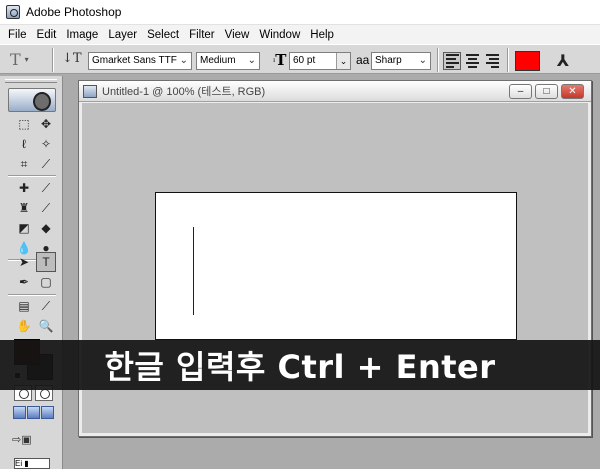 The image size is (600, 469). Describe the element at coordinates (24, 326) in the screenshot. I see `hand-tool-icon: ✋` at that location.